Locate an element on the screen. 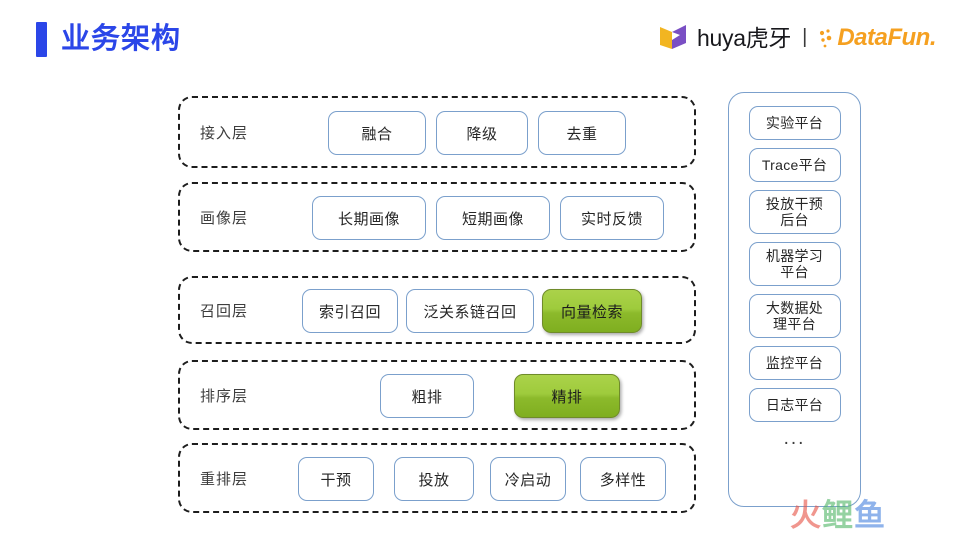 The height and width of the screenshot is (540, 960). platform-item: 投放干预 后台 is located at coordinates (794, 212).